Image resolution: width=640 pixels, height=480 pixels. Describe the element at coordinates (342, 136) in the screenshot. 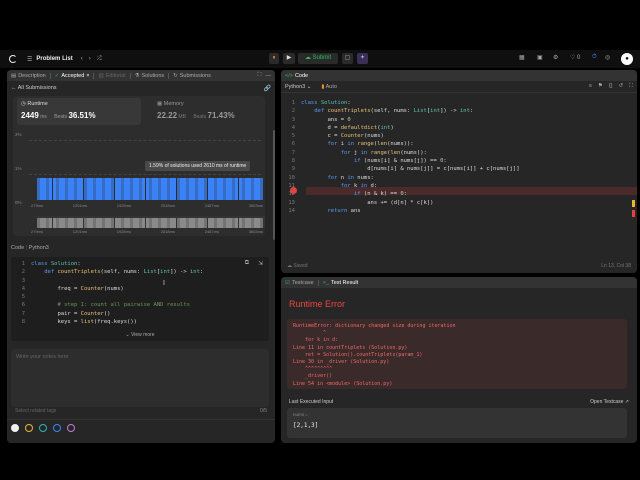

I see `code-text: c = Counter(nums)` at that location.